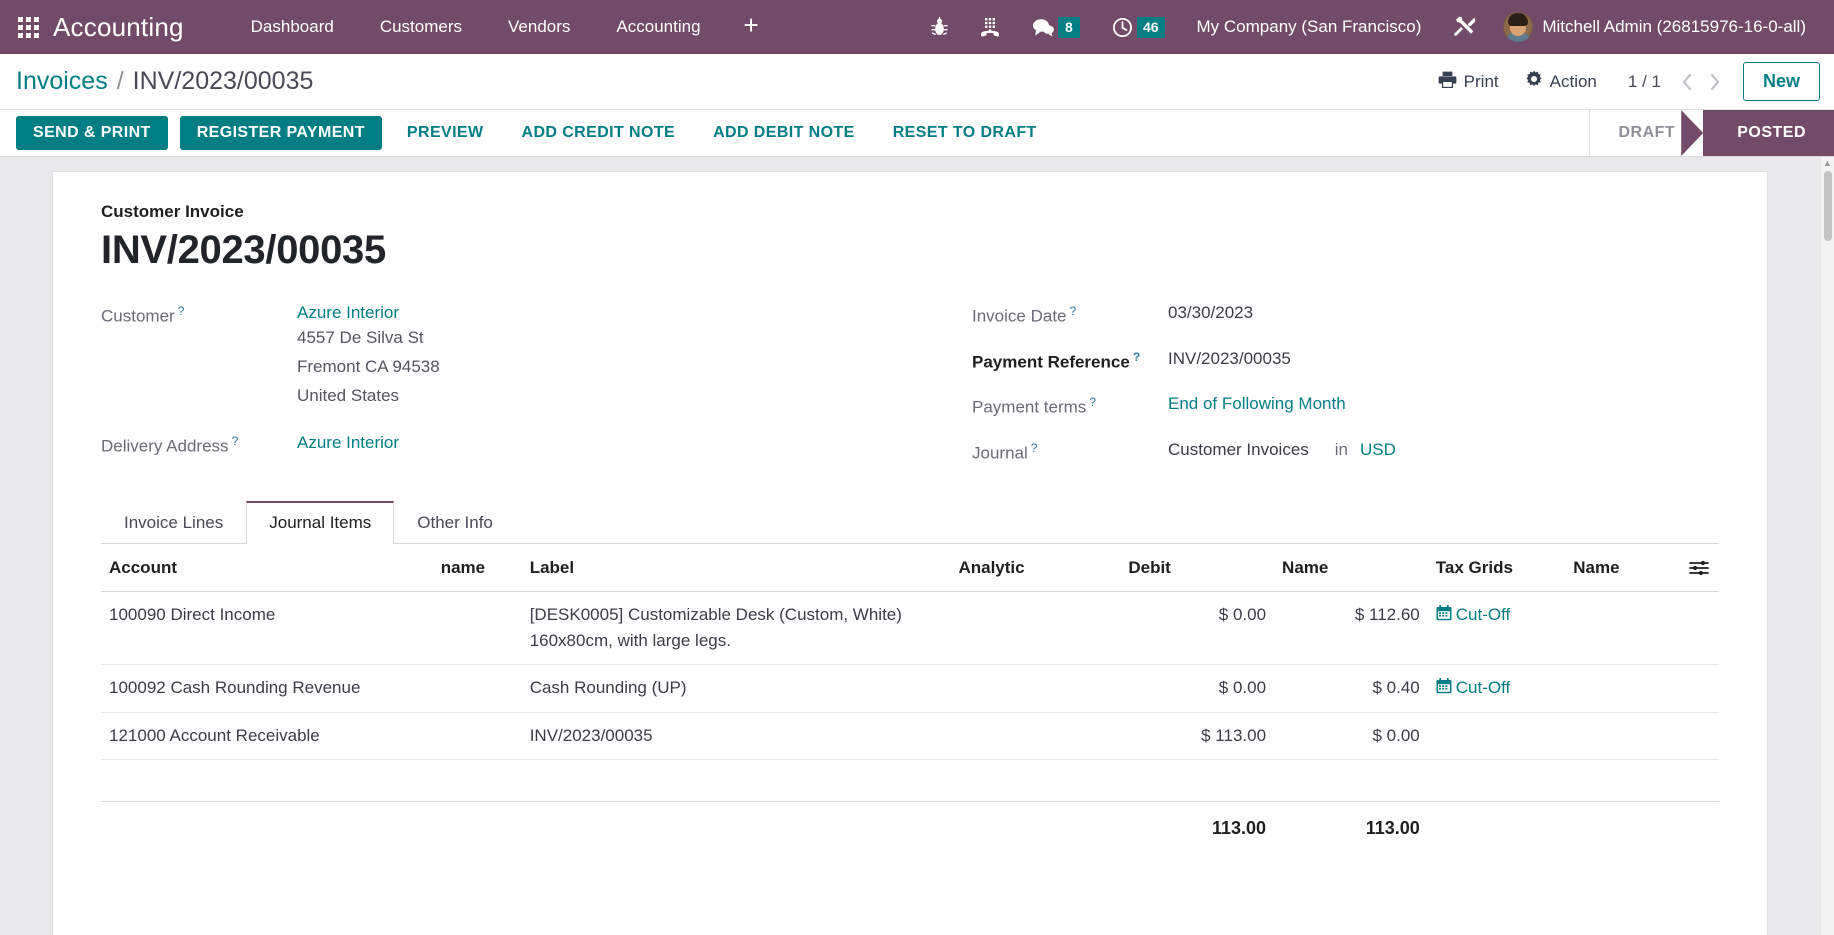 Image resolution: width=1834 pixels, height=935 pixels. I want to click on add-debit-note-button: ADD DEBIT NOTE, so click(784, 133).